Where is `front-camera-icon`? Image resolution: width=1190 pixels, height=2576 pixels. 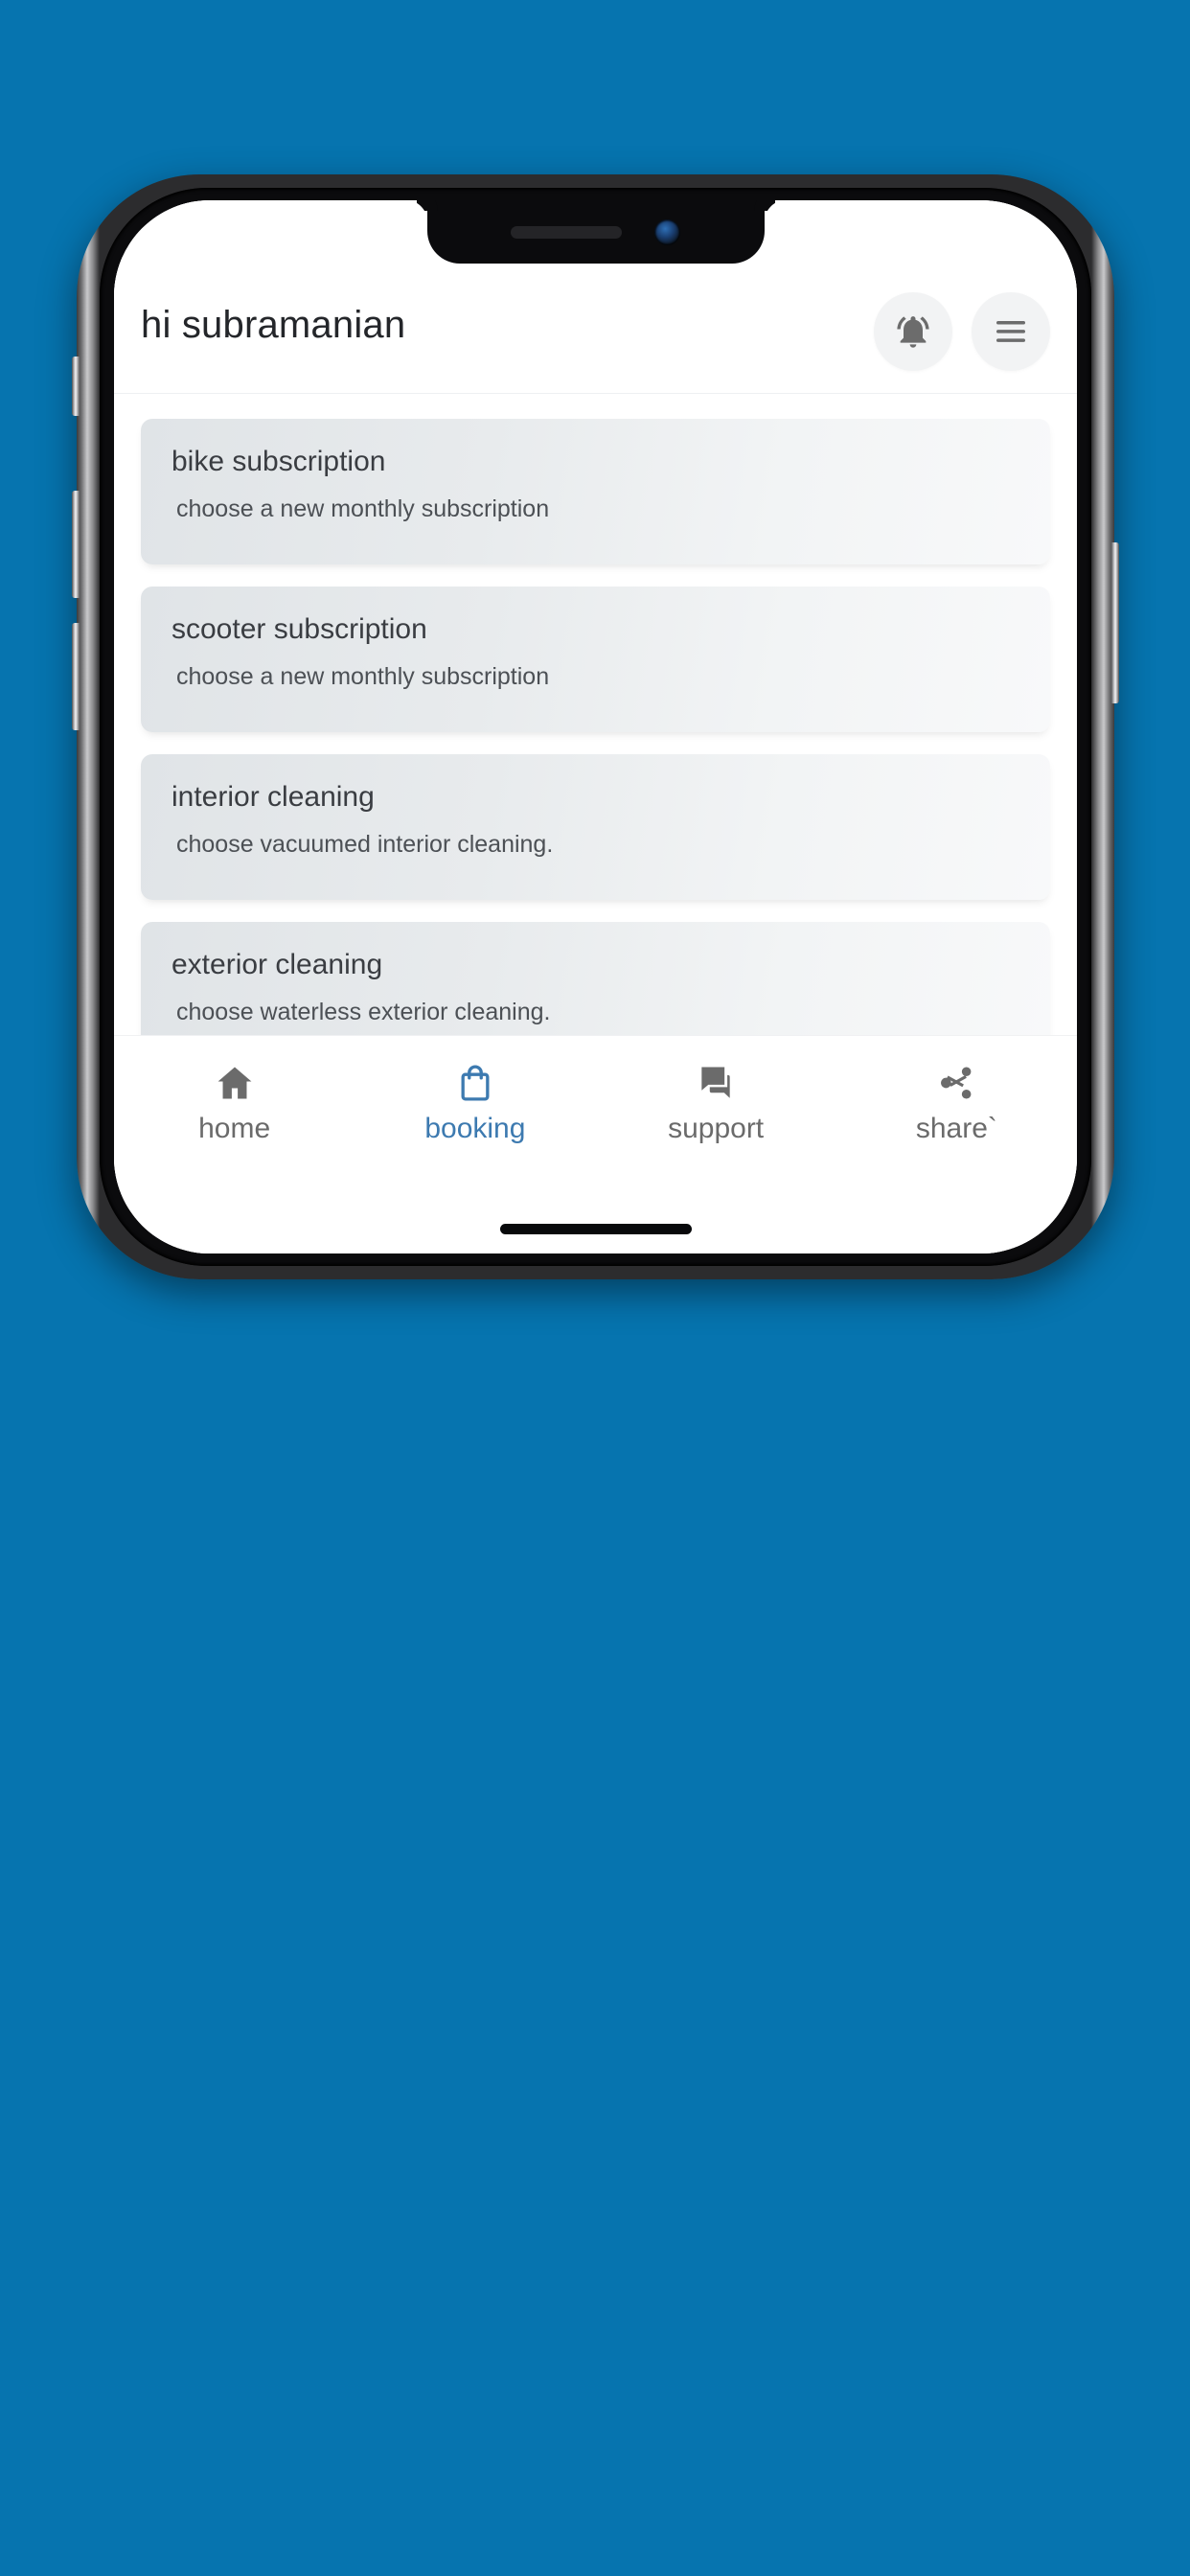 front-camera-icon is located at coordinates (667, 231).